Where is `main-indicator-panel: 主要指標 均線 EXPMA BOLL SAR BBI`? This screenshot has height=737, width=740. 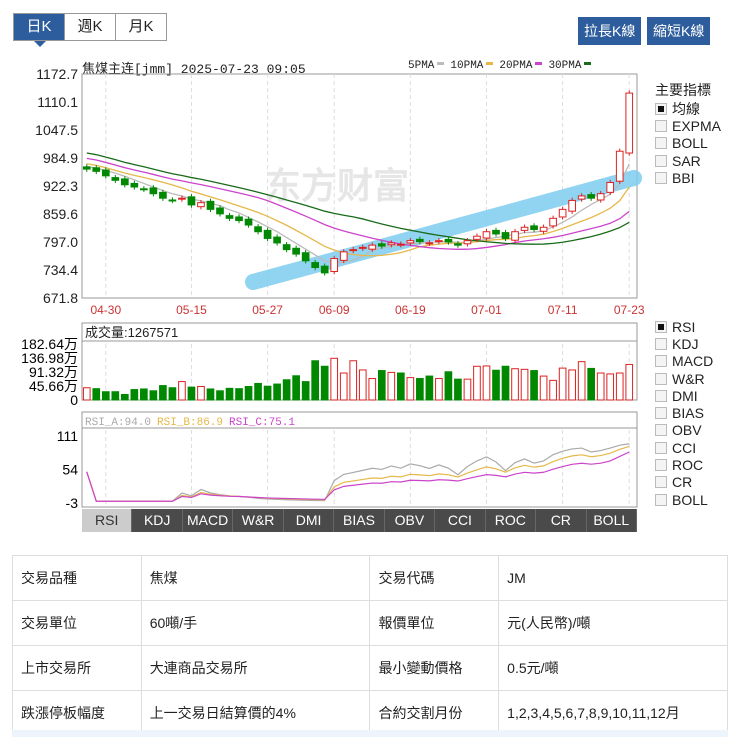 main-indicator-panel: 主要指標 均線 EXPMA BOLL SAR BBI is located at coordinates (688, 133).